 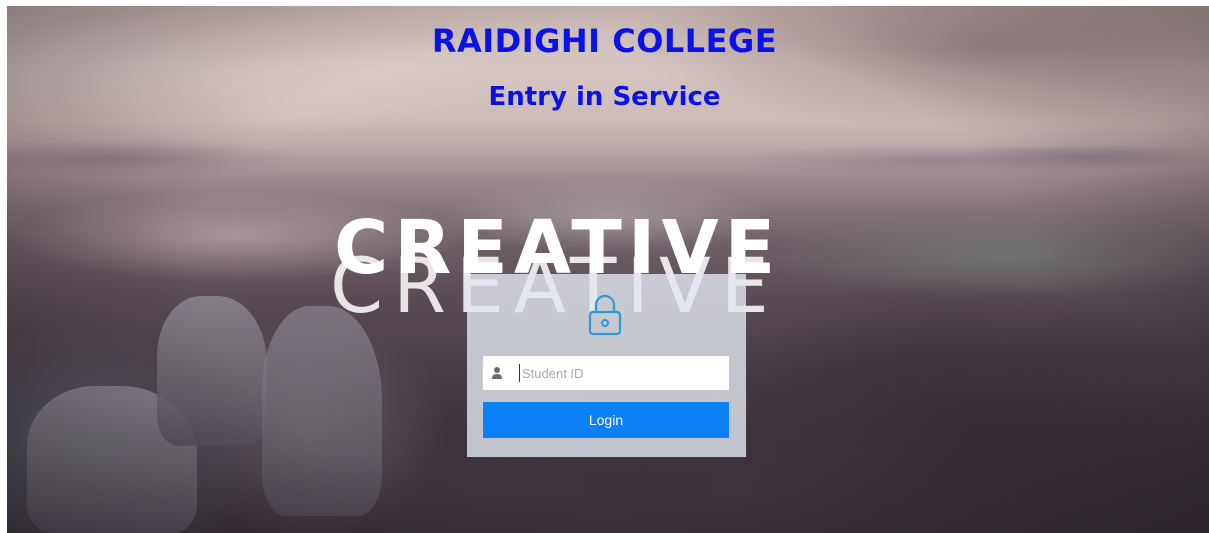 I want to click on page-subtitle: Entry in Service, so click(x=604, y=97).